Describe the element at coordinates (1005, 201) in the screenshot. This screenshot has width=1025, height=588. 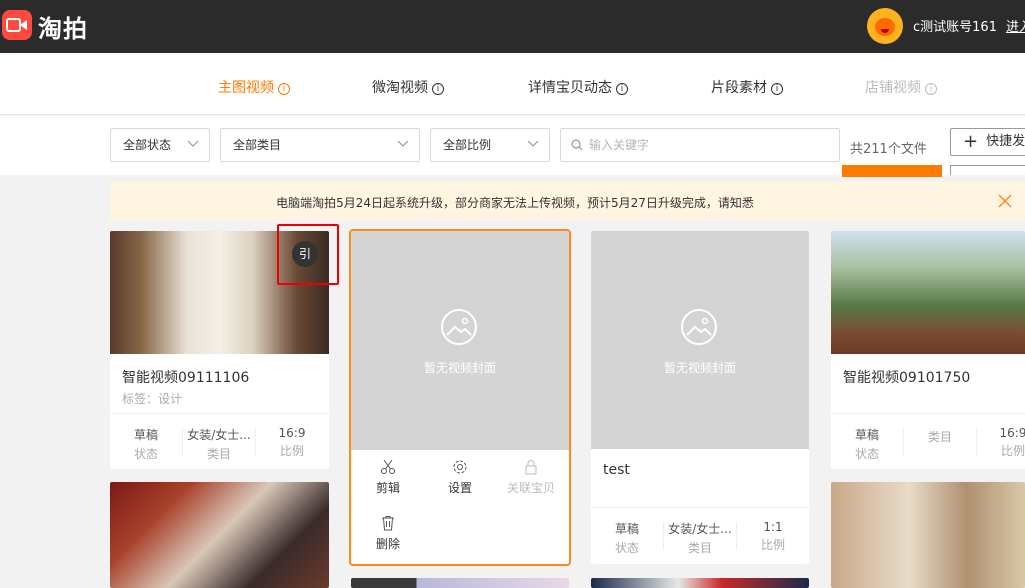
I see `close-icon` at that location.